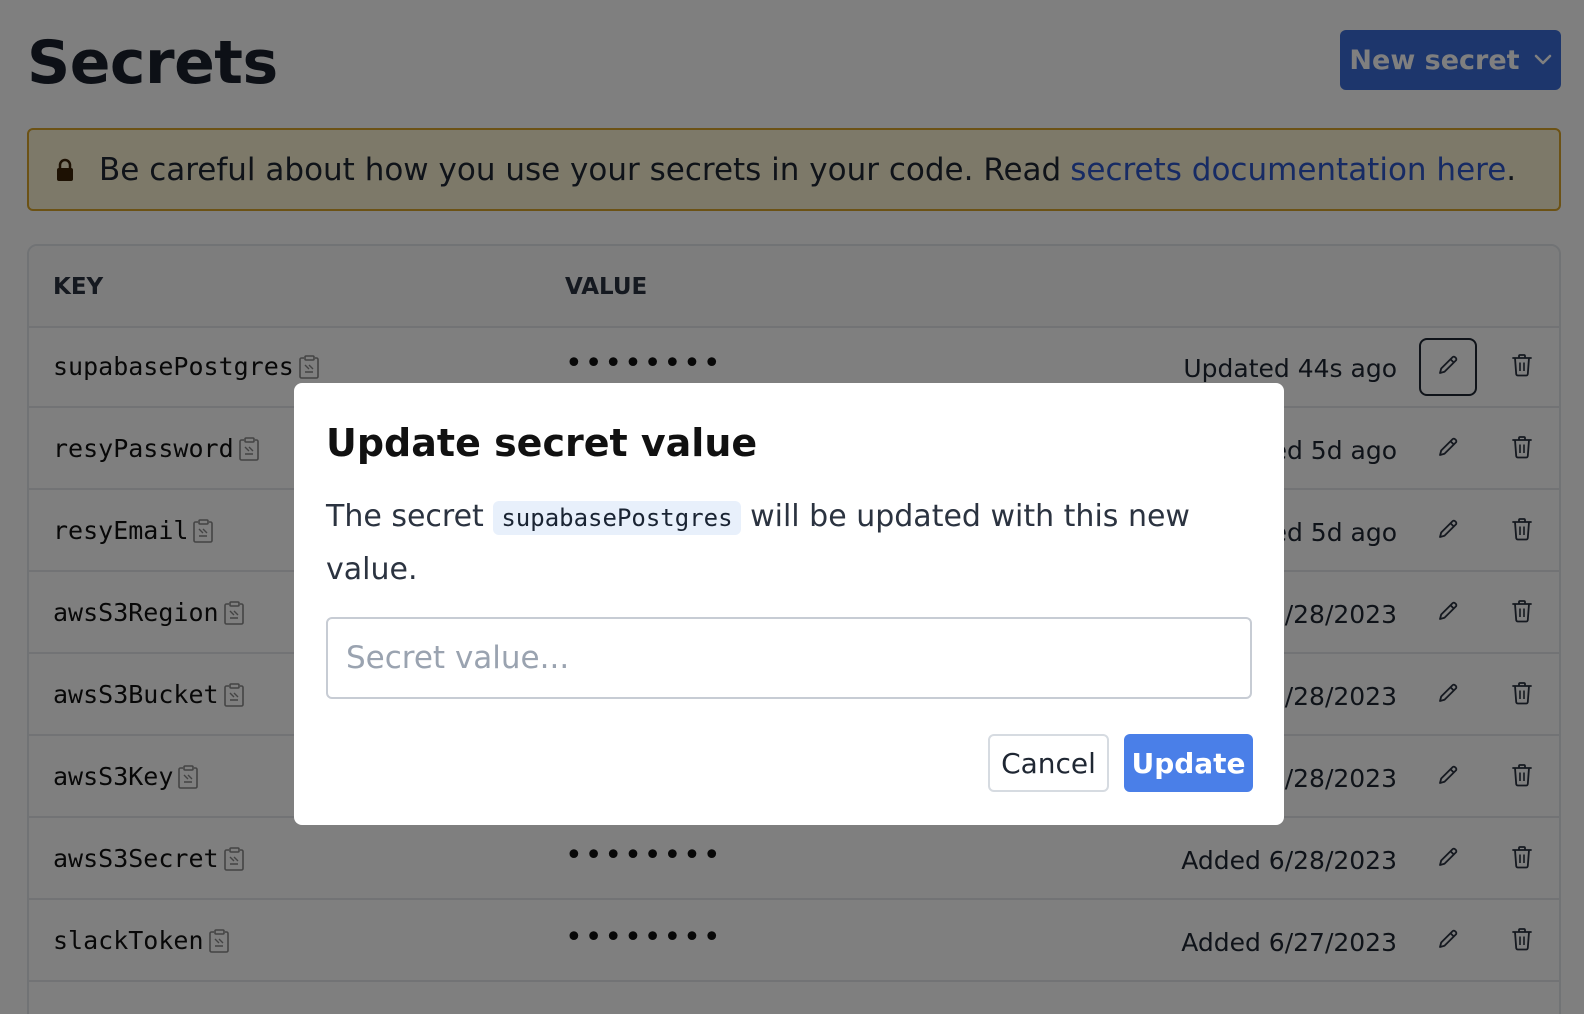  What do you see at coordinates (617, 518) in the screenshot?
I see `secret-name-code: supabasePostgres` at bounding box center [617, 518].